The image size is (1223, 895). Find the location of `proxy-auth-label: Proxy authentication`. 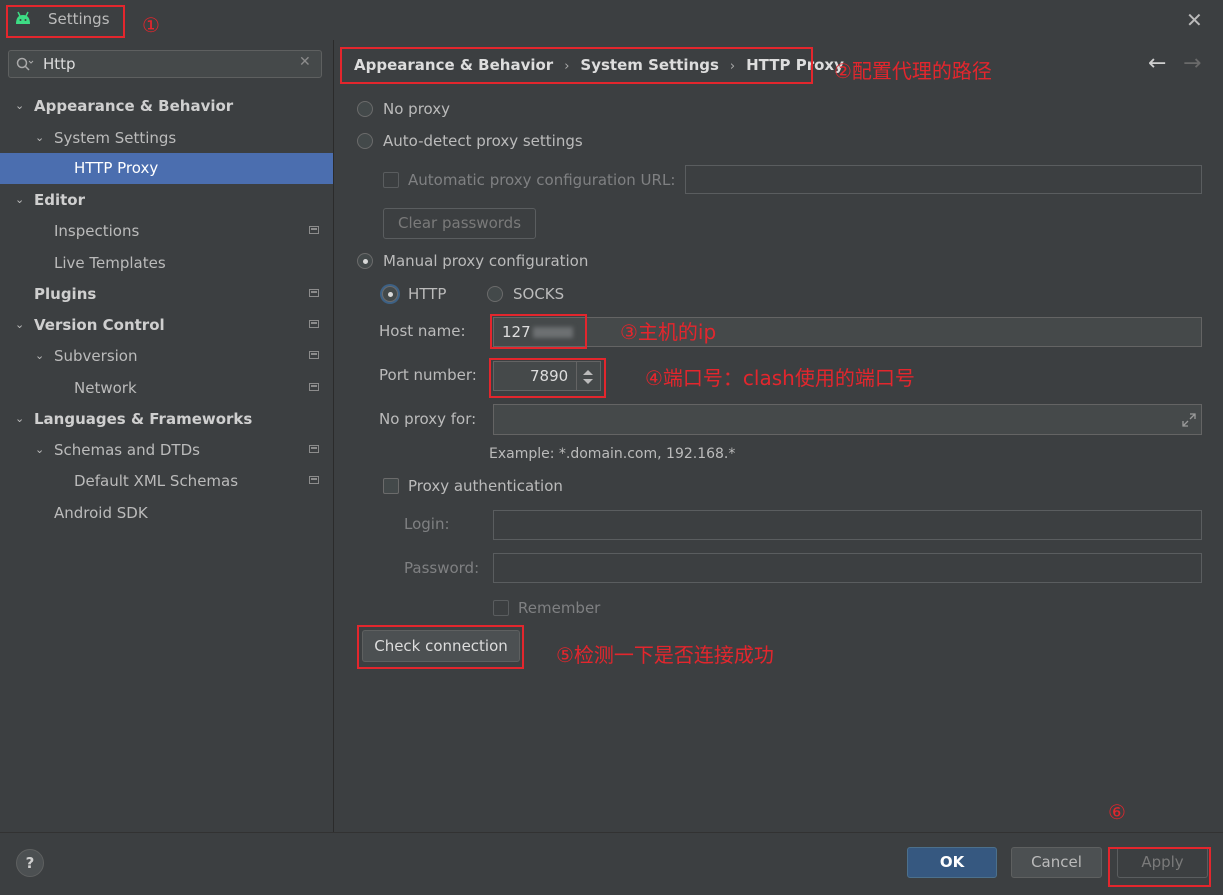

proxy-auth-label: Proxy authentication is located at coordinates (485, 486).